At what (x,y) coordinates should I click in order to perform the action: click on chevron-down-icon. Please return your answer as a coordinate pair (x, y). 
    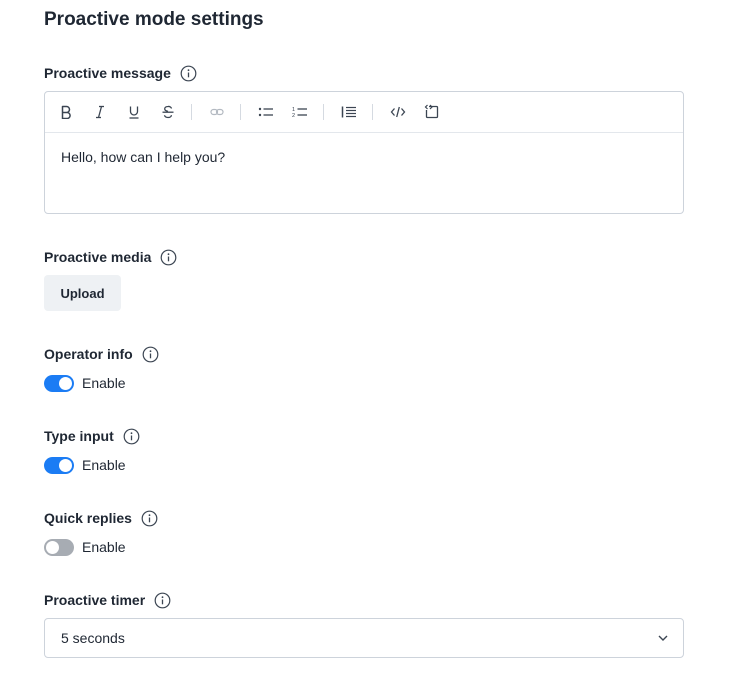
    Looking at the image, I should click on (663, 638).